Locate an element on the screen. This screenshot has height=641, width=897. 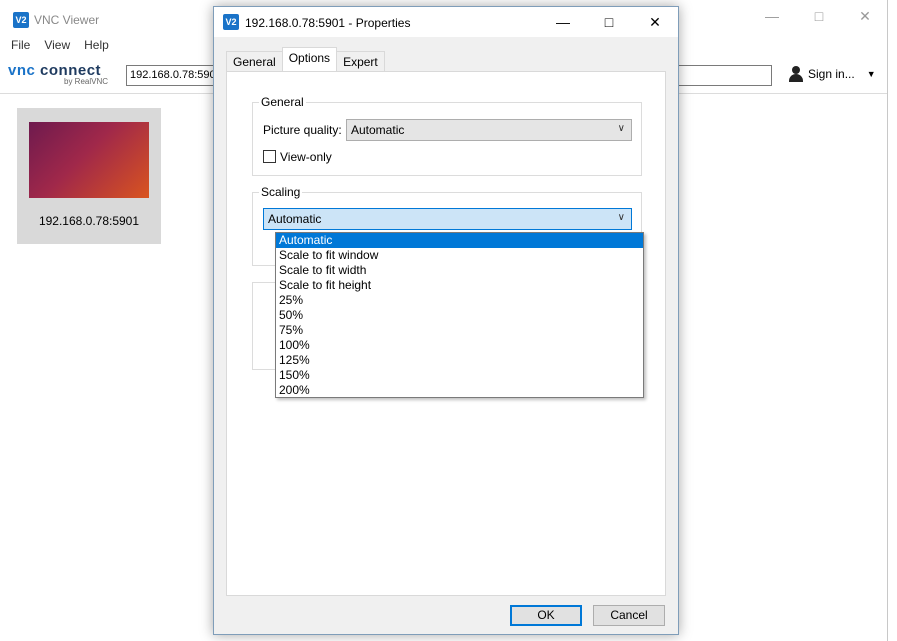
menu-view: View is located at coordinates (56, 47).